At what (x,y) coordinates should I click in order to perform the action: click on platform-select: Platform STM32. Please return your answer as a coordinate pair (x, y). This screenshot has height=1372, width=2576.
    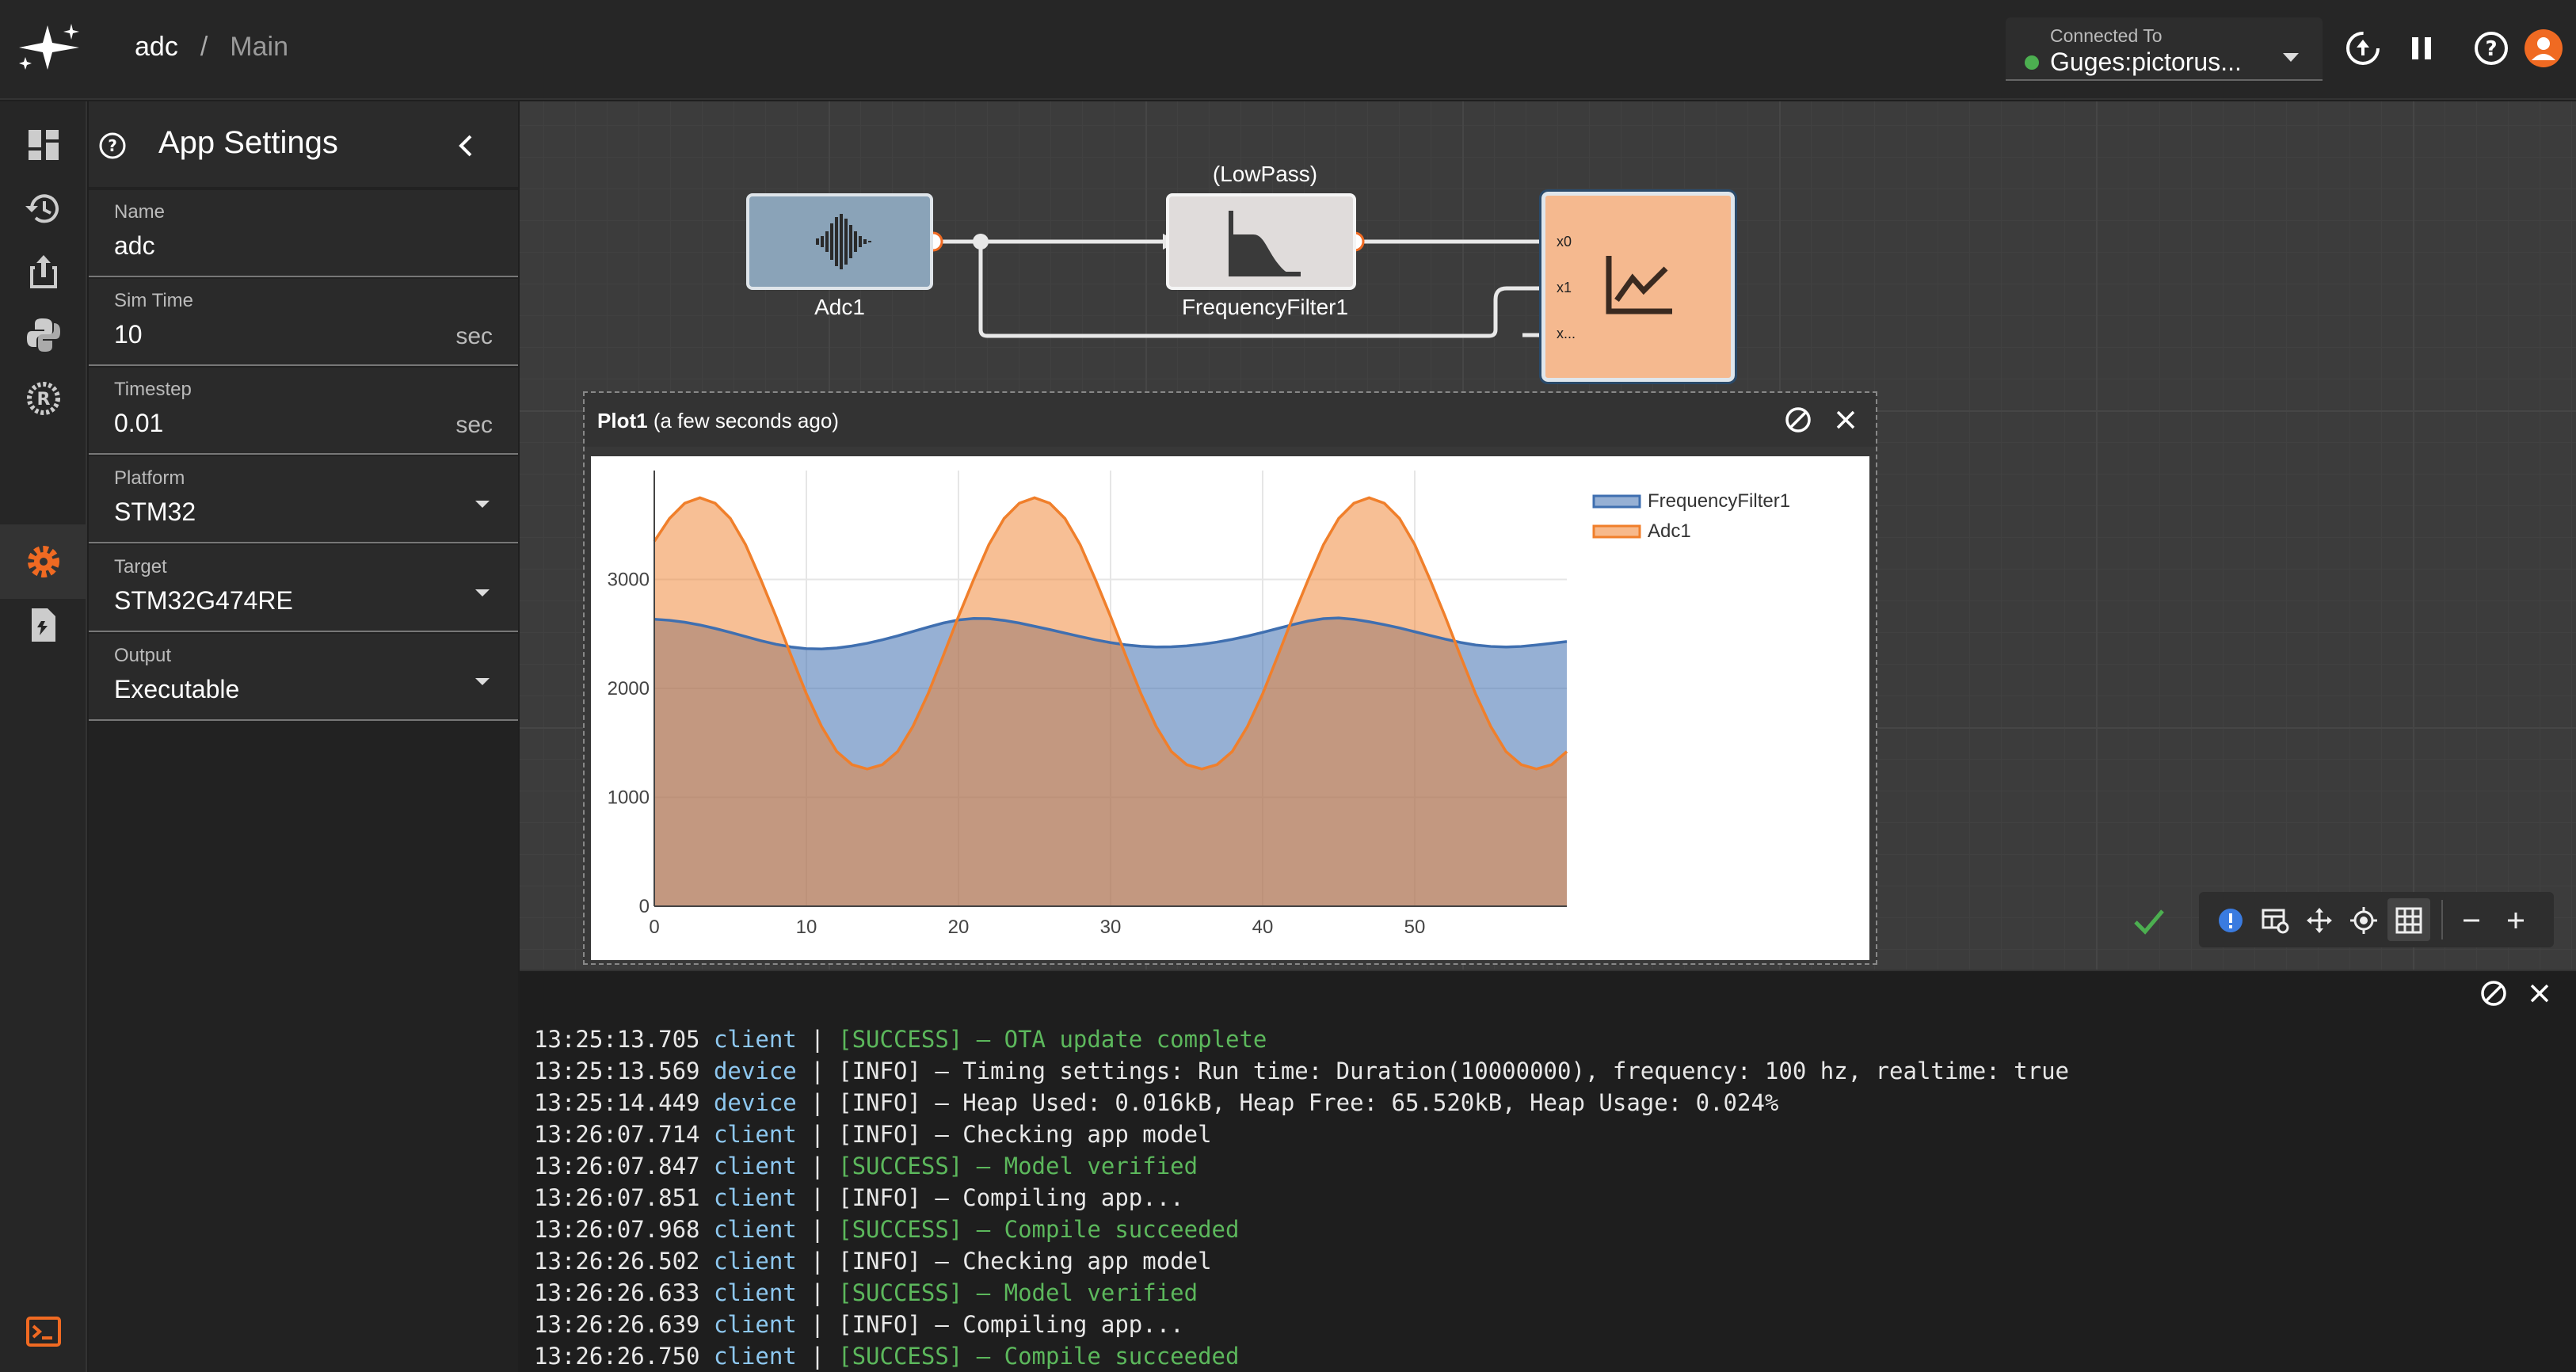
    Looking at the image, I should click on (303, 500).